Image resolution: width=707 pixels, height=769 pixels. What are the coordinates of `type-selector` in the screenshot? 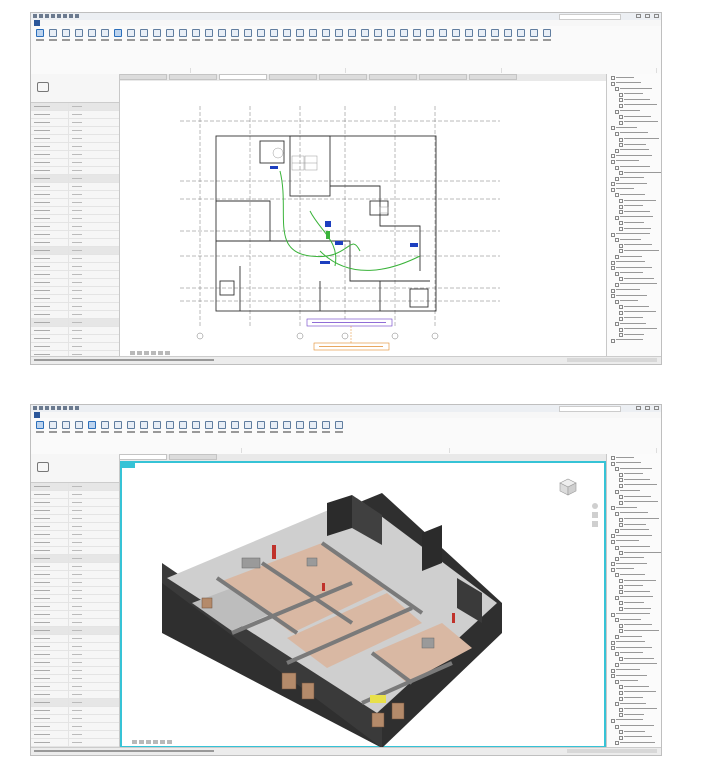 It's located at (75, 468).